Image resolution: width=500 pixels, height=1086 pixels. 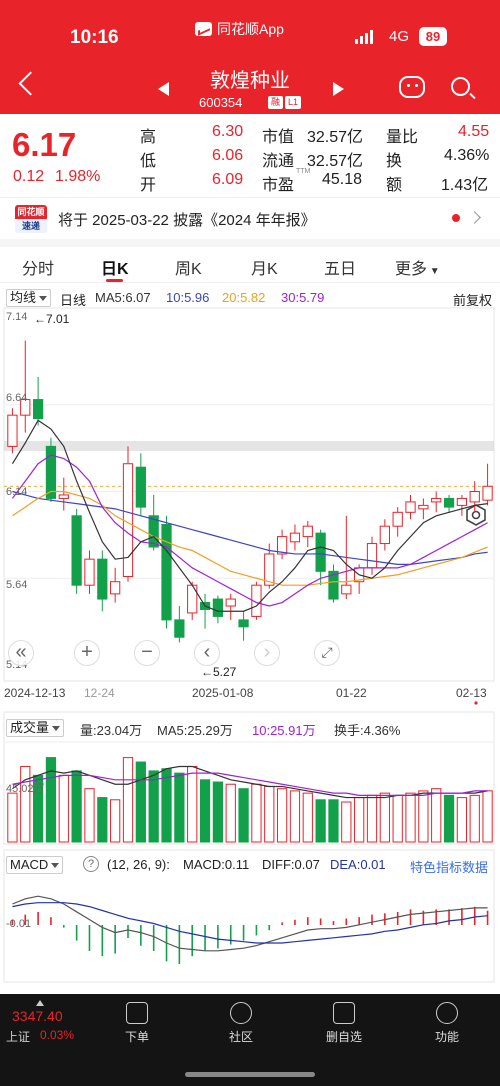 What do you see at coordinates (52, 319) in the screenshot?
I see `max-price-label: ←7.01` at bounding box center [52, 319].